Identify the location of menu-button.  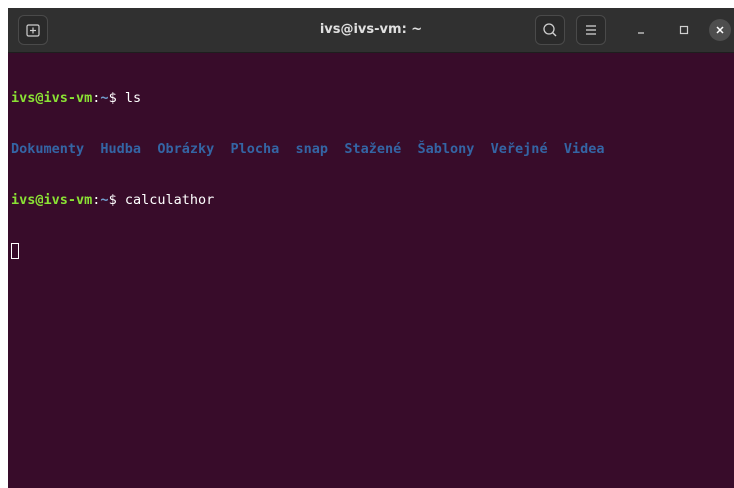
(591, 30).